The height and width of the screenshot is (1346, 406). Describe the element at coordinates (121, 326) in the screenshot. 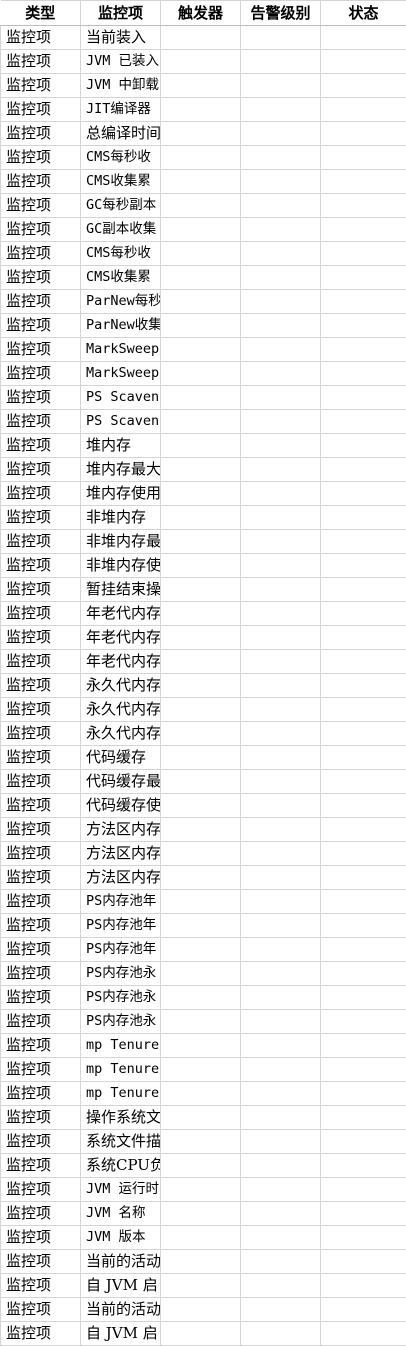

I see `cell-item: ParNew收集` at that location.